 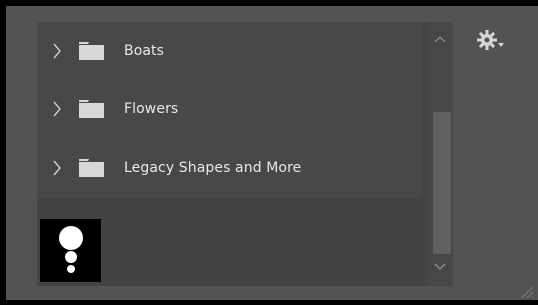 What do you see at coordinates (229, 51) in the screenshot?
I see `list-item-boats: Boats` at bounding box center [229, 51].